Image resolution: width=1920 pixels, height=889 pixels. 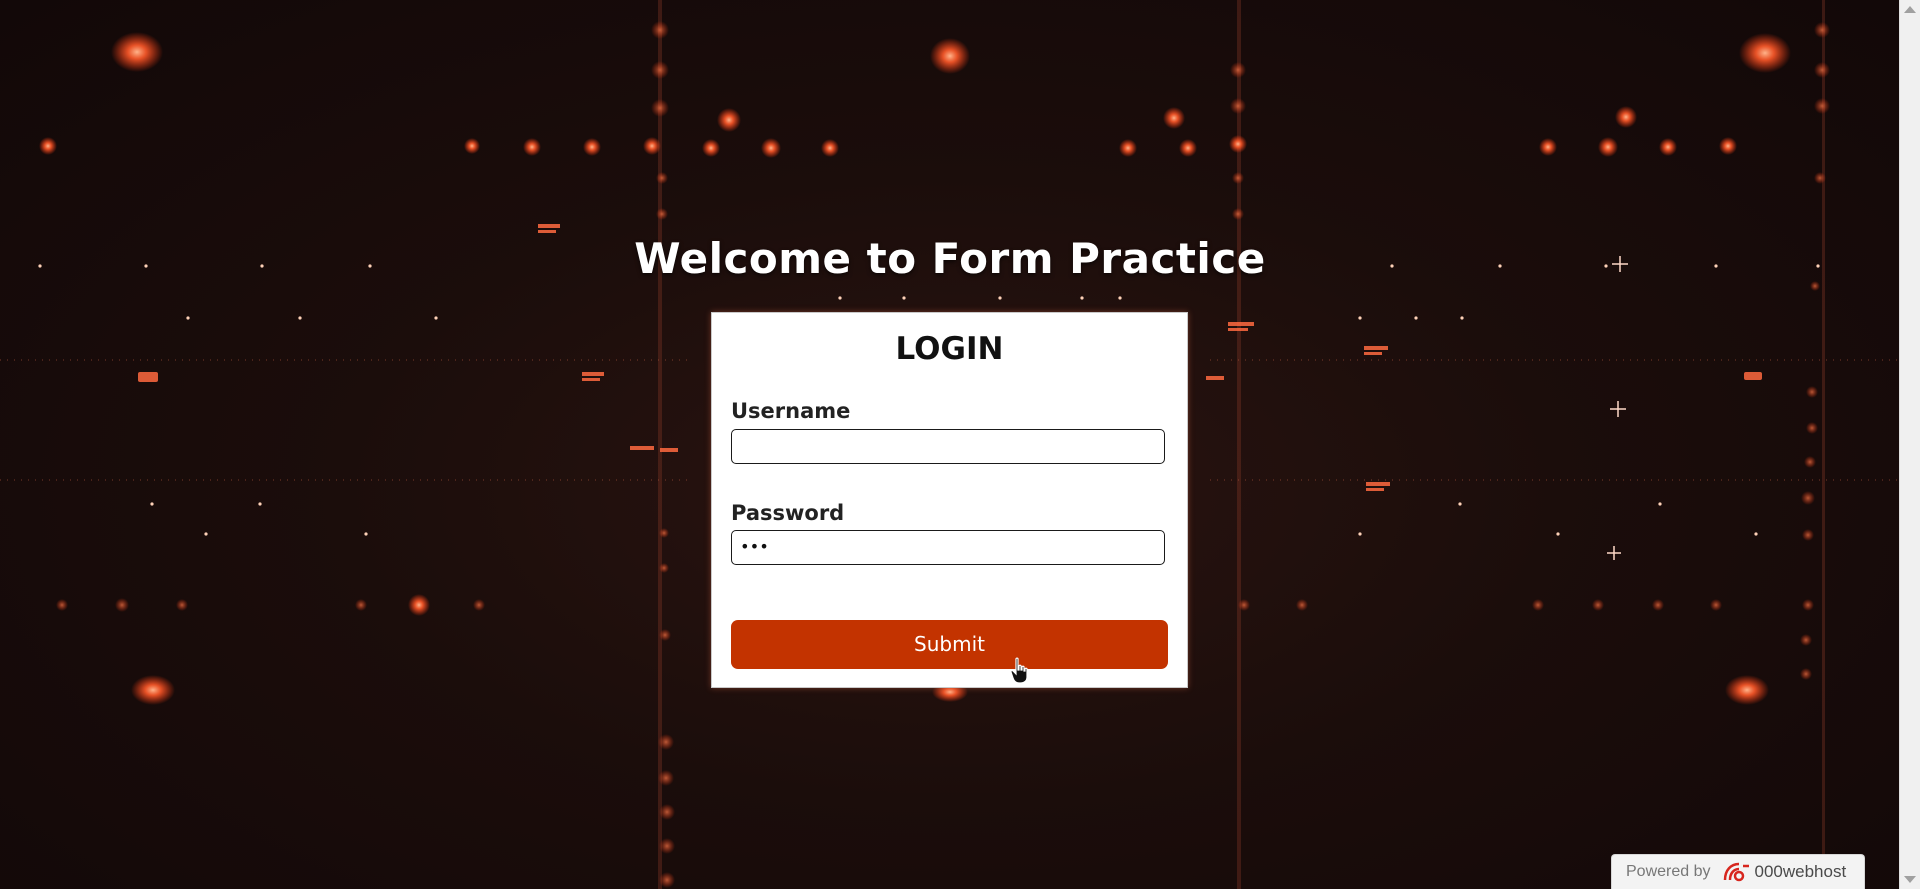 I want to click on brand-name: 000webhost, so click(x=1800, y=871).